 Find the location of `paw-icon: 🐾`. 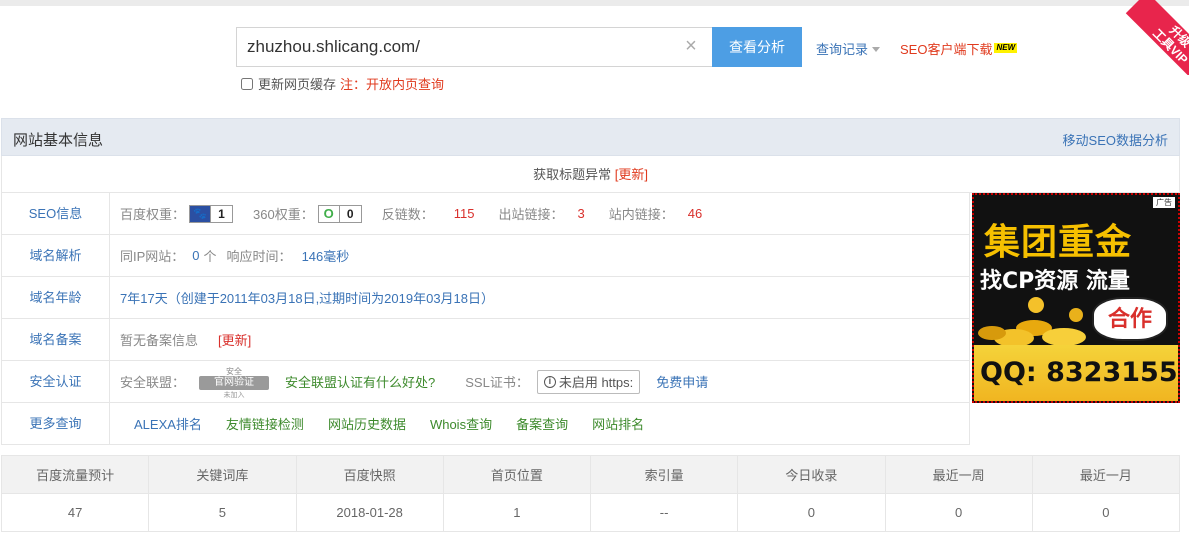

paw-icon: 🐾 is located at coordinates (200, 213).